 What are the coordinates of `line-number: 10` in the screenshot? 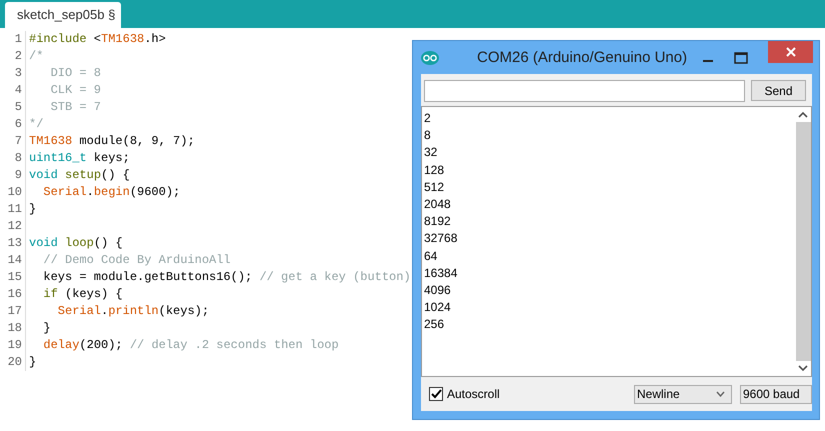 It's located at (14, 192).